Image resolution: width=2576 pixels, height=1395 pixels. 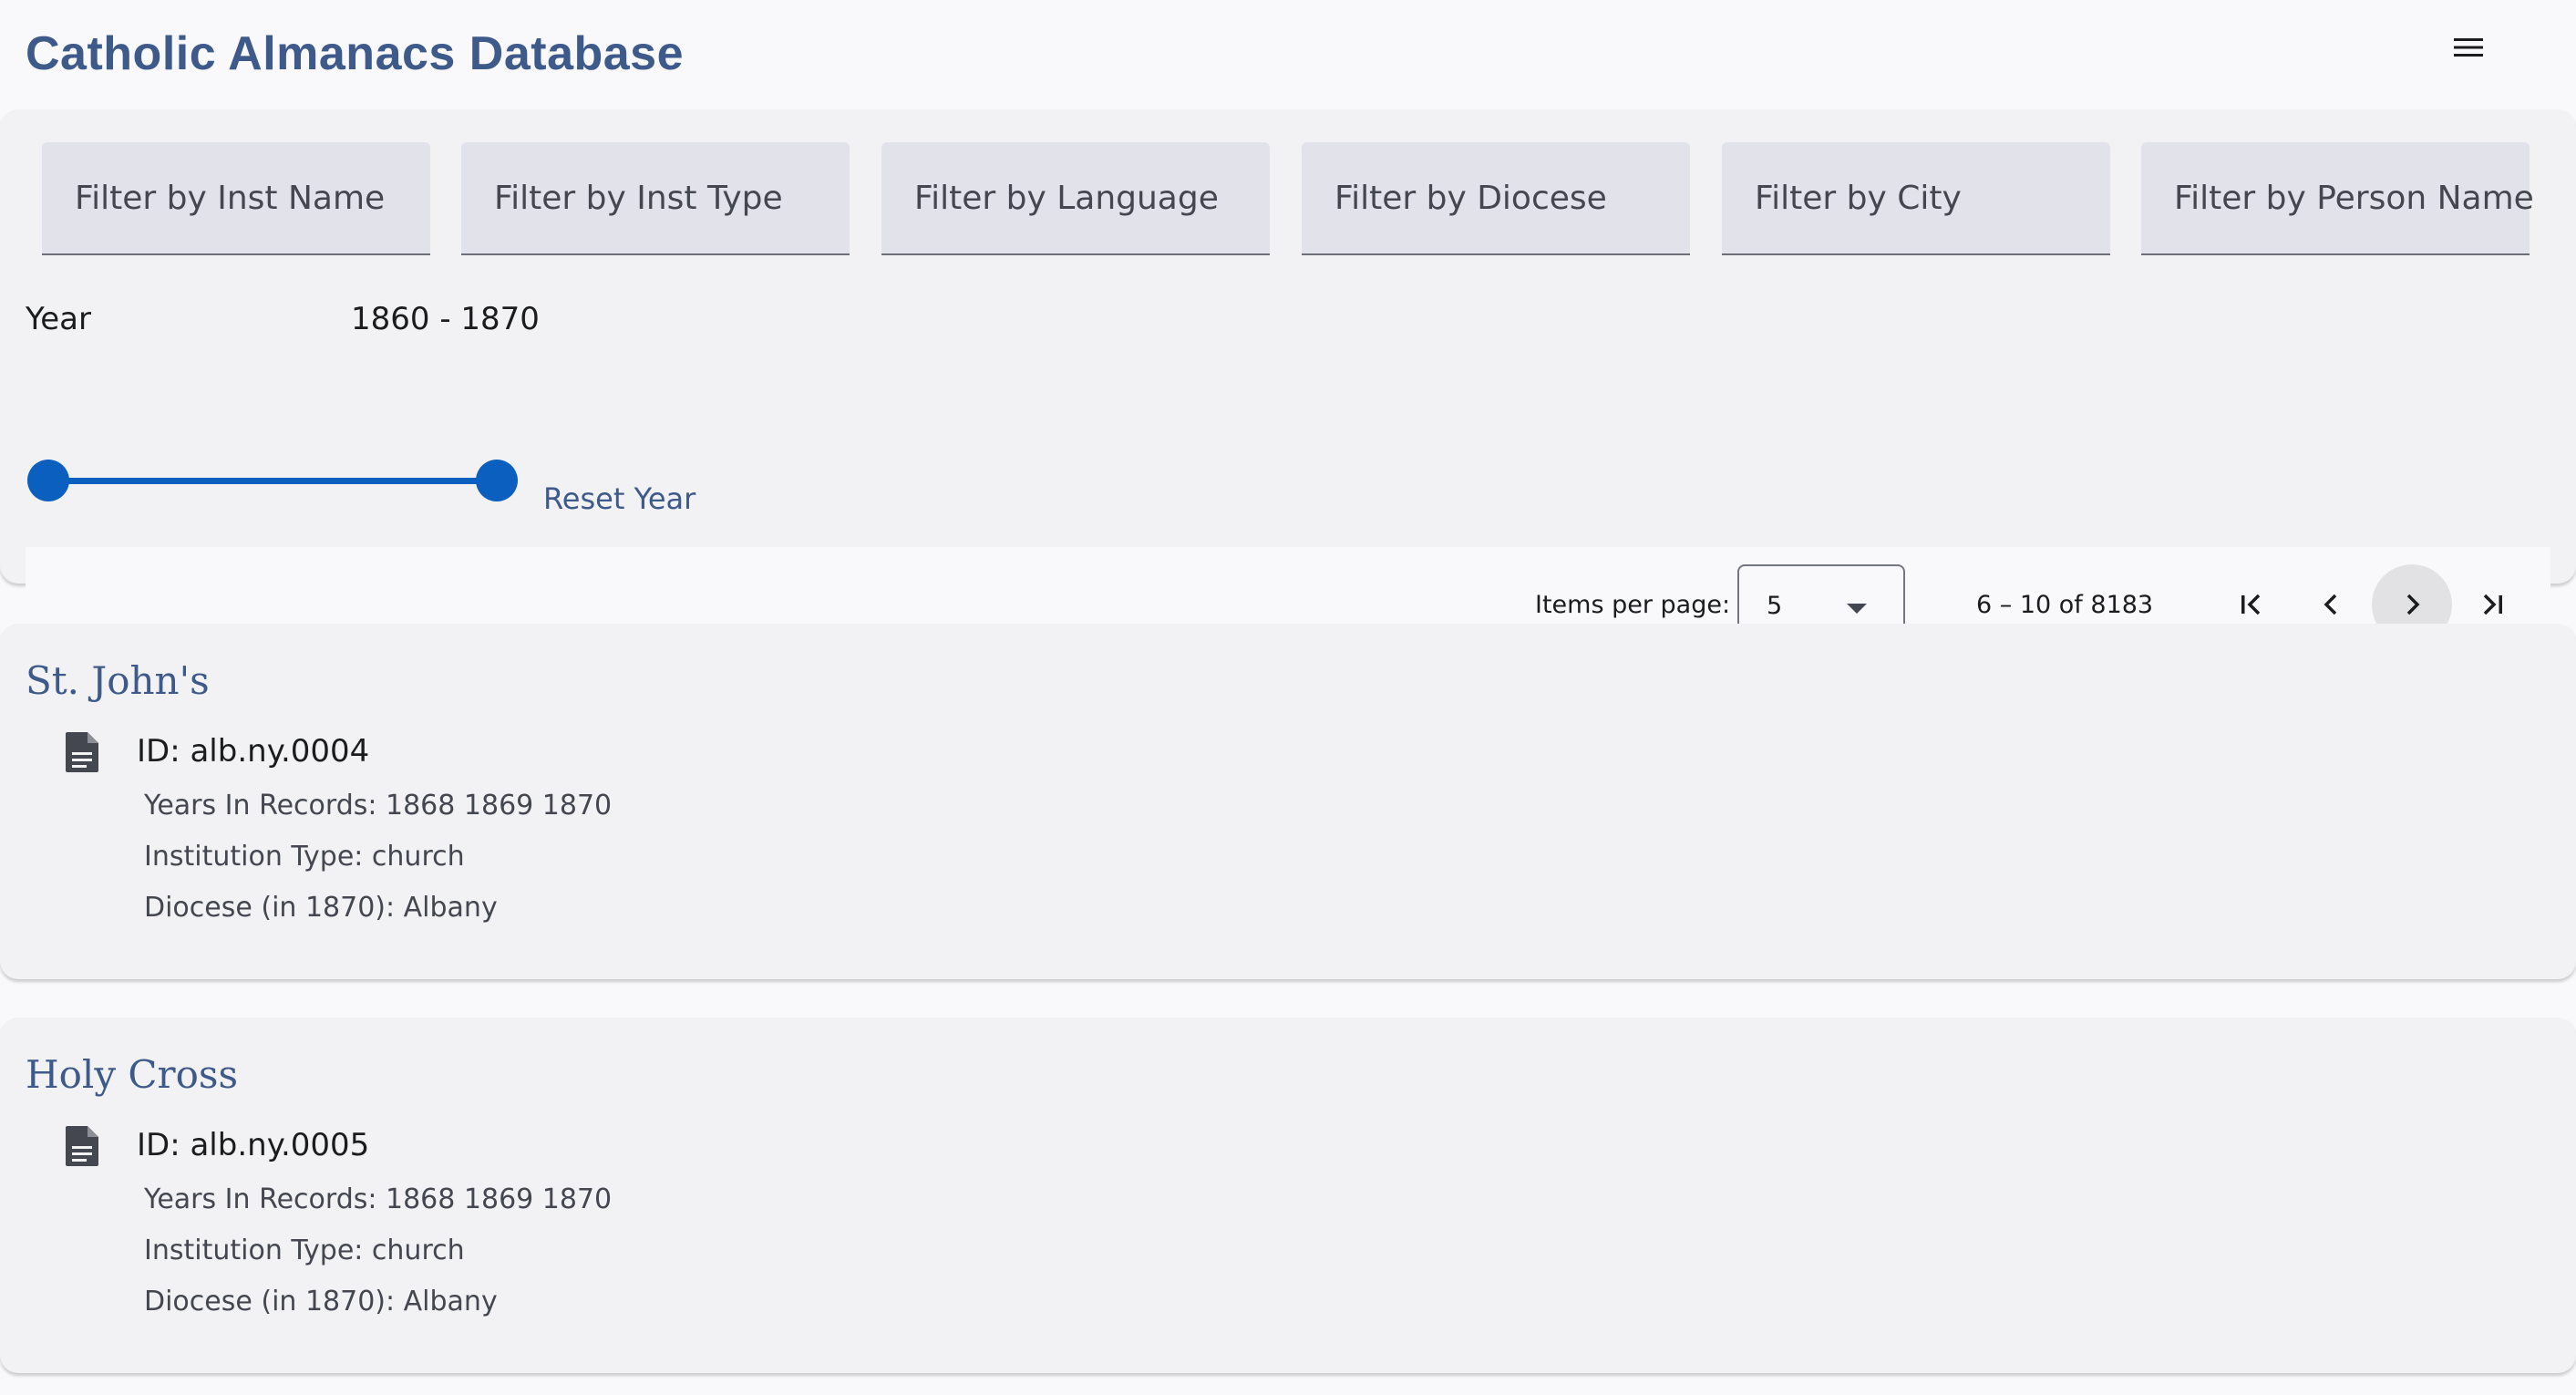 I want to click on record-title: St. John's, so click(x=118, y=680).